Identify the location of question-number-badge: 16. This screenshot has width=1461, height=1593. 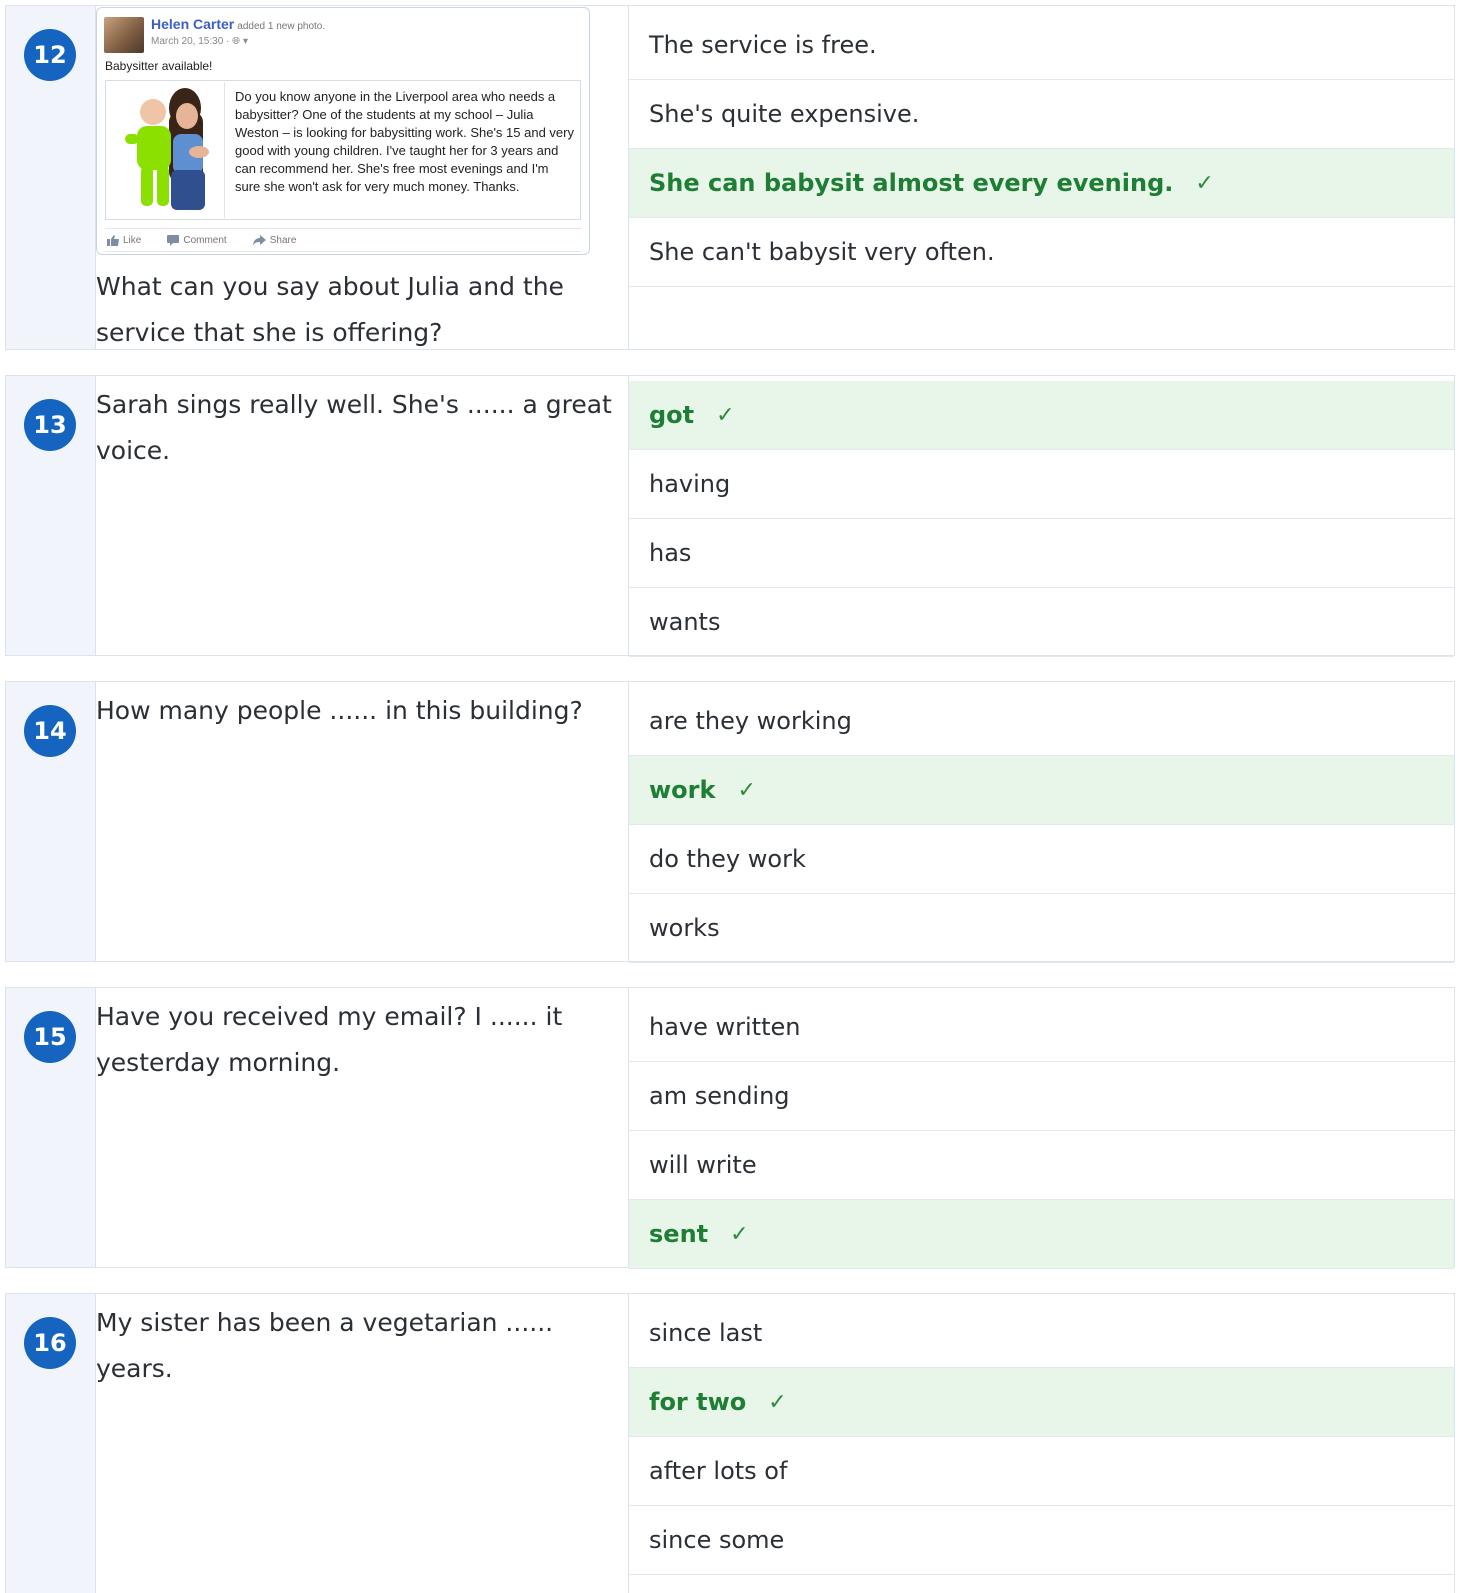
(50, 1343).